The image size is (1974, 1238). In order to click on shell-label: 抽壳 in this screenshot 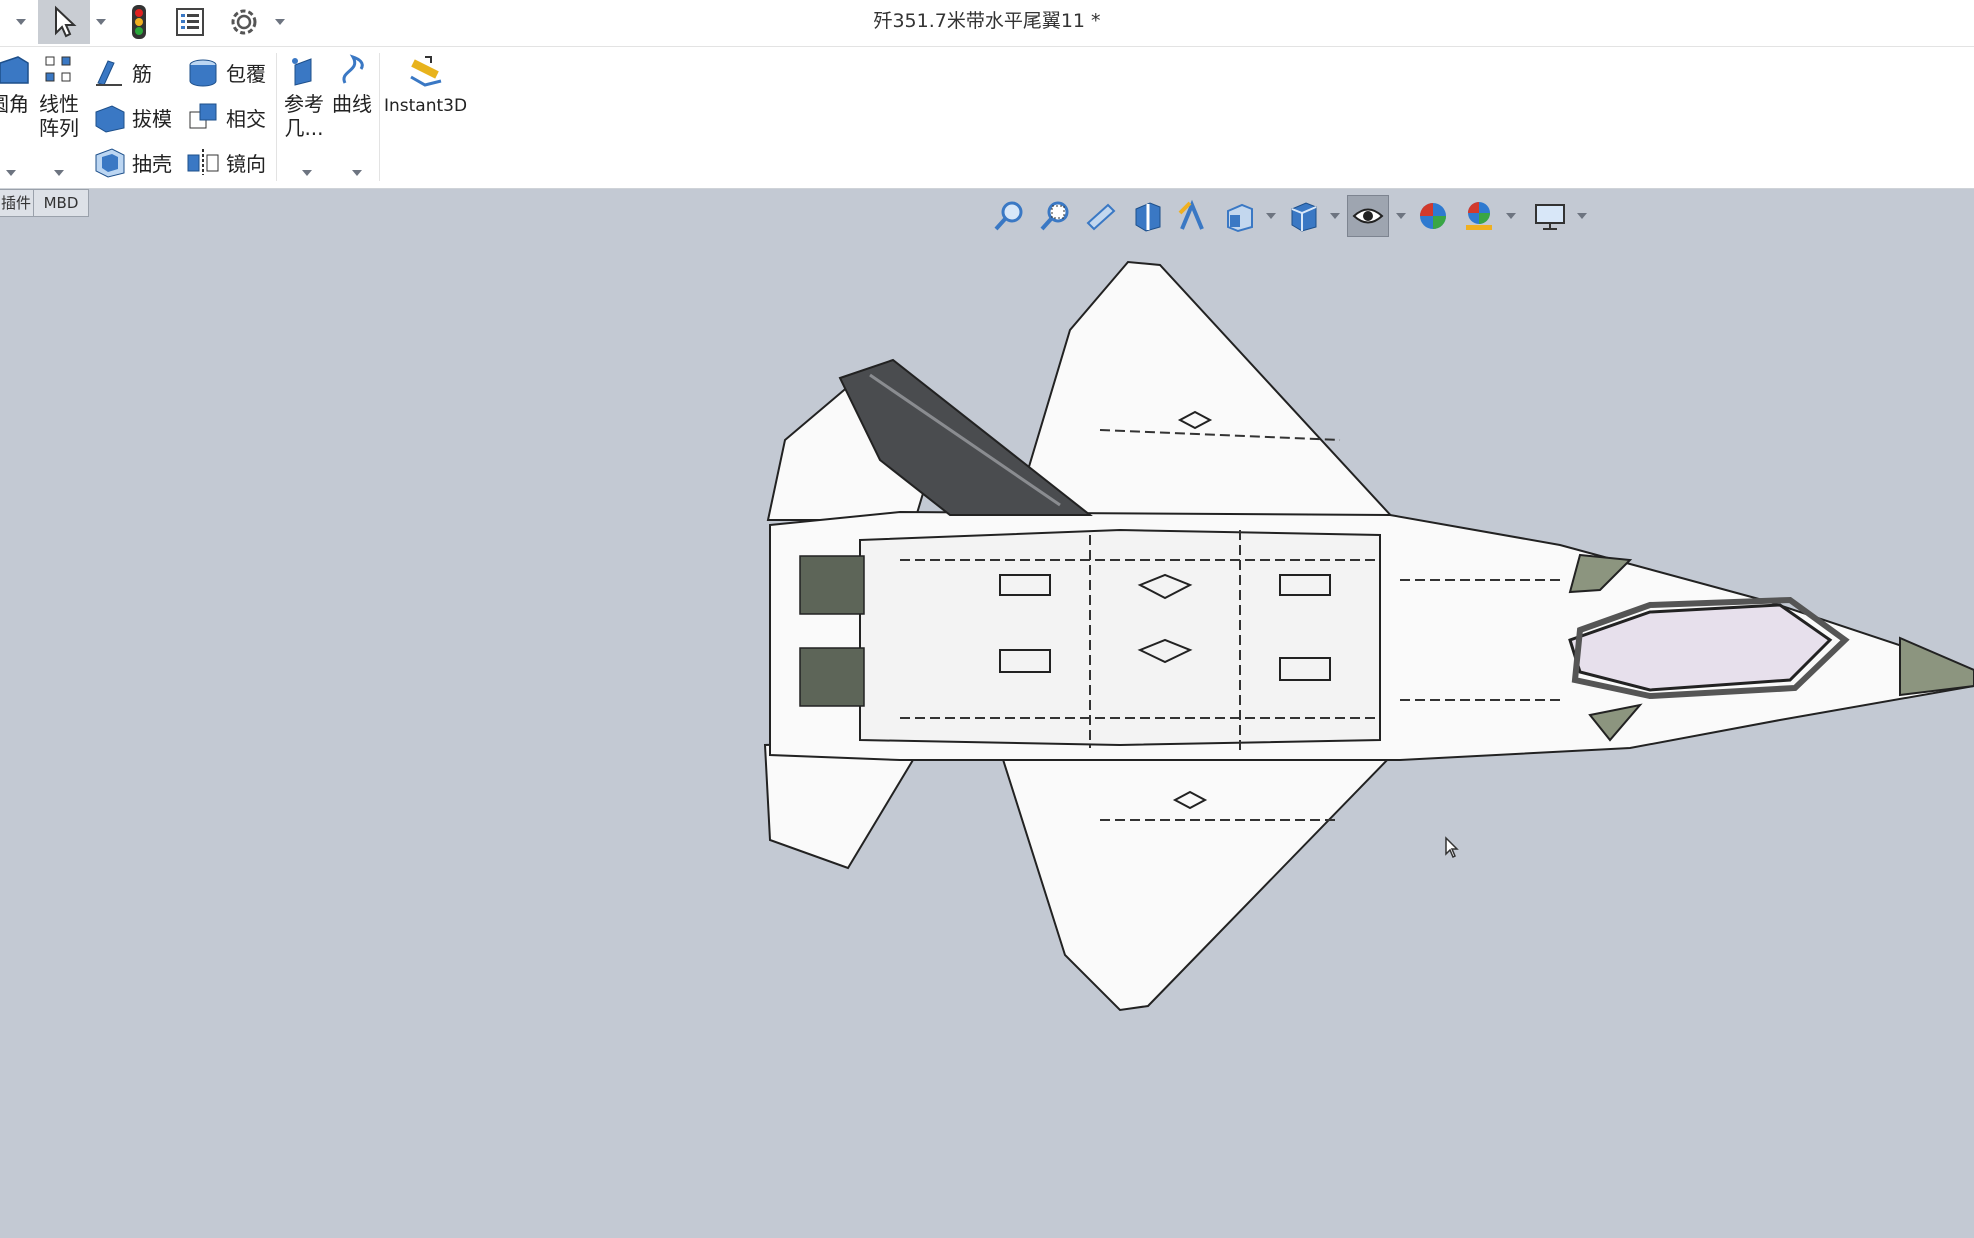, I will do `click(152, 163)`.